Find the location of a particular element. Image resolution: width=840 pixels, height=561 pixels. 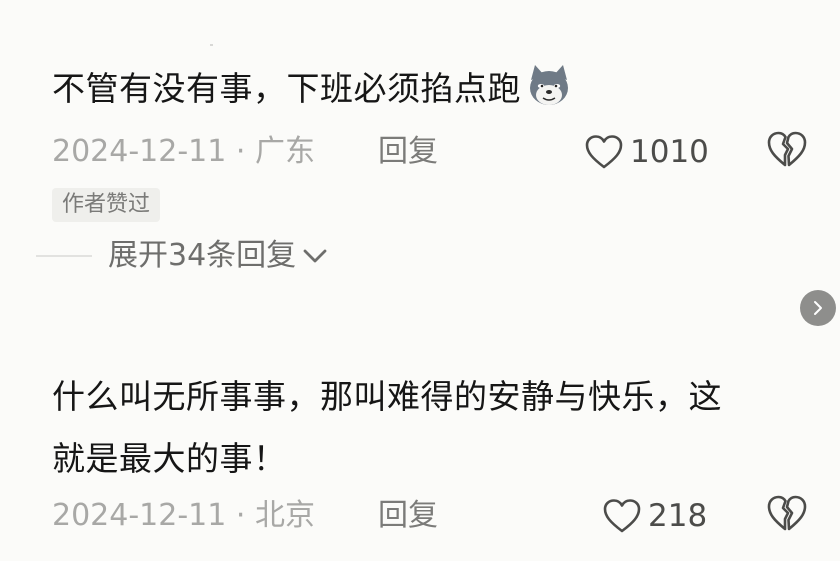

like-button: 1010 is located at coordinates (646, 152).